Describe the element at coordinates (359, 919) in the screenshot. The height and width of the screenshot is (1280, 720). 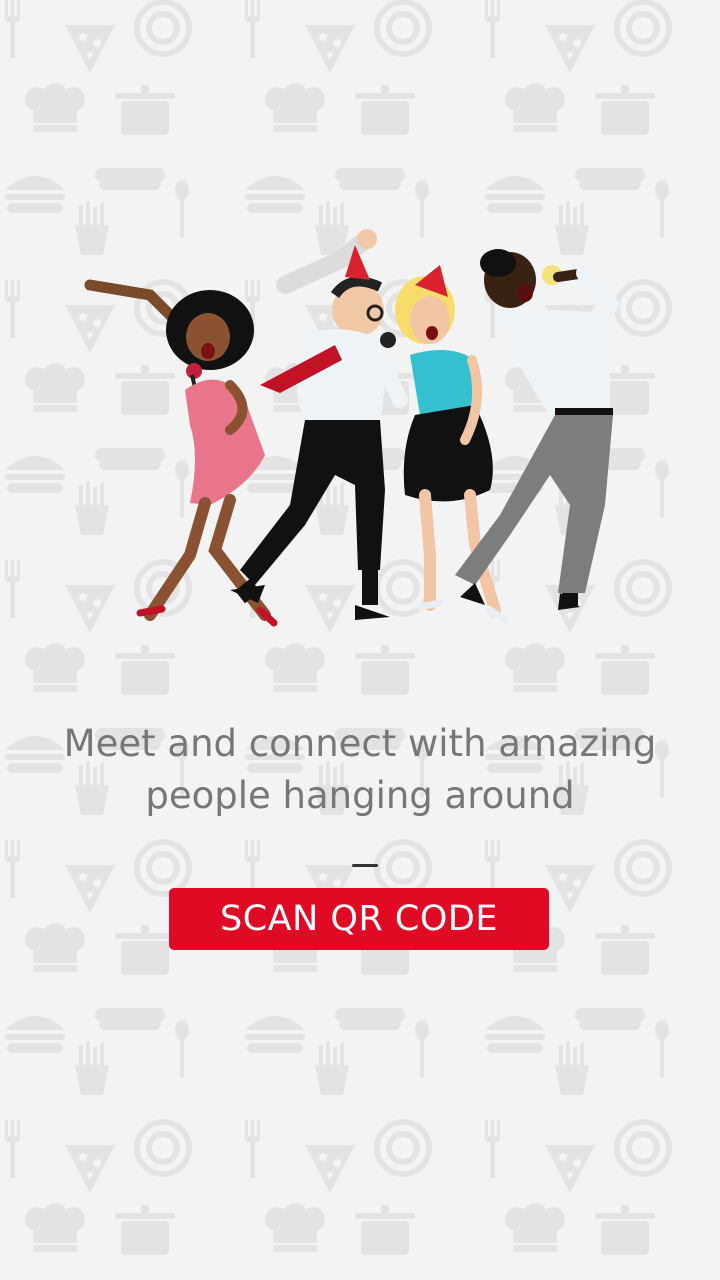
I see `scan-qr-code-button: SCAN QR CODE` at that location.